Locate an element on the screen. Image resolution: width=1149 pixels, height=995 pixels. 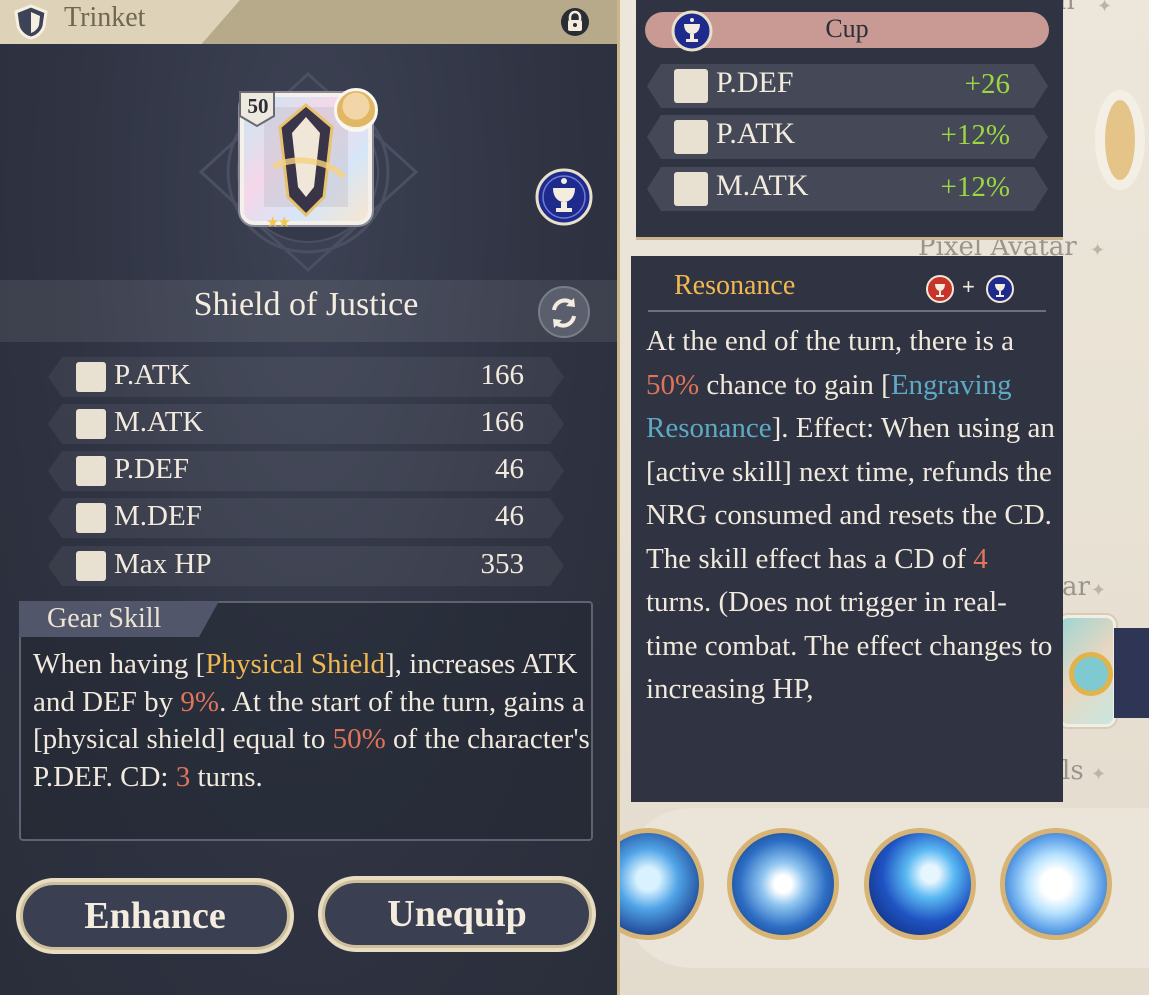
background-label-partial-2: ls is located at coordinates (1073, 771).